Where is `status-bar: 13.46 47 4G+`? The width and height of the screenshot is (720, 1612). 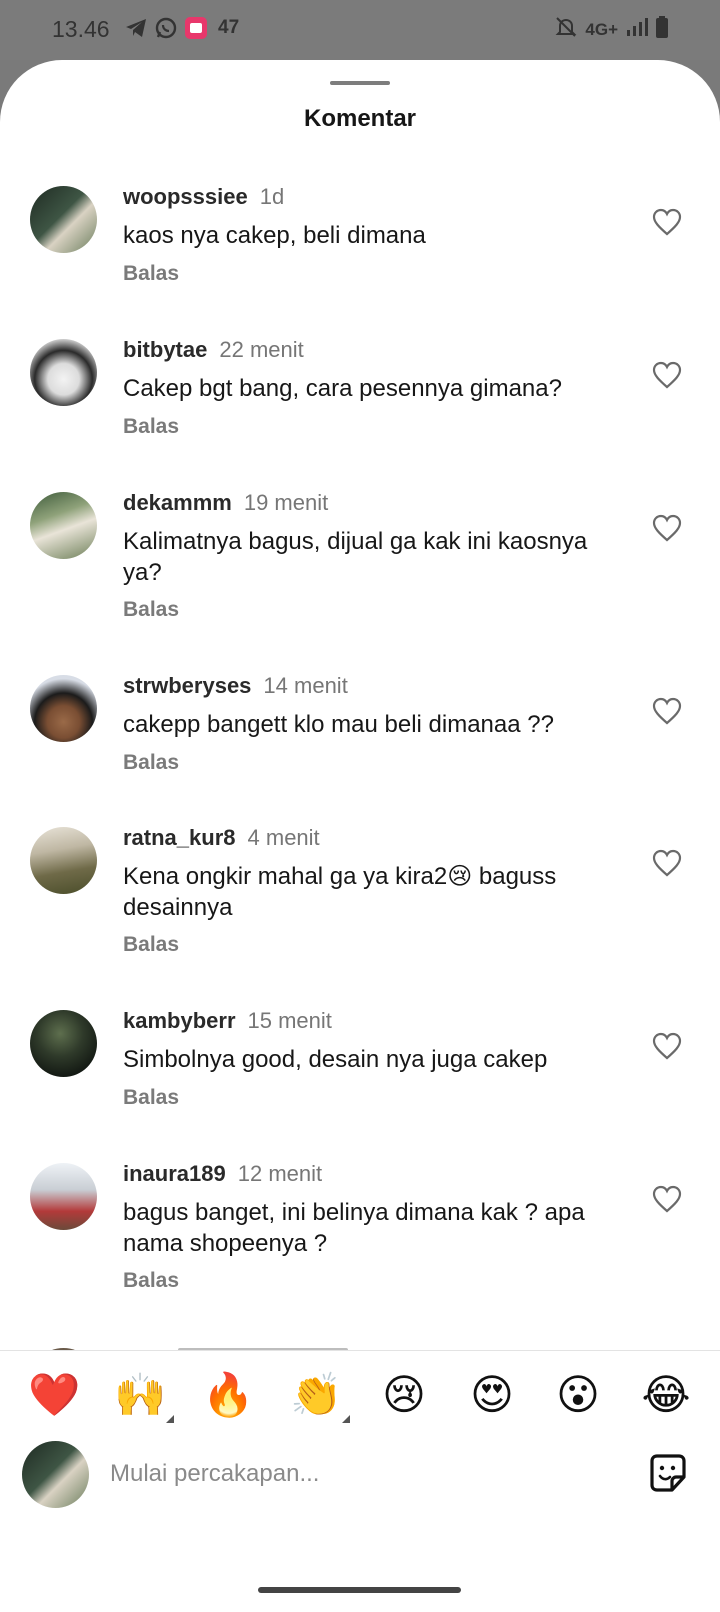
status-bar: 13.46 47 4G+ is located at coordinates (360, 30).